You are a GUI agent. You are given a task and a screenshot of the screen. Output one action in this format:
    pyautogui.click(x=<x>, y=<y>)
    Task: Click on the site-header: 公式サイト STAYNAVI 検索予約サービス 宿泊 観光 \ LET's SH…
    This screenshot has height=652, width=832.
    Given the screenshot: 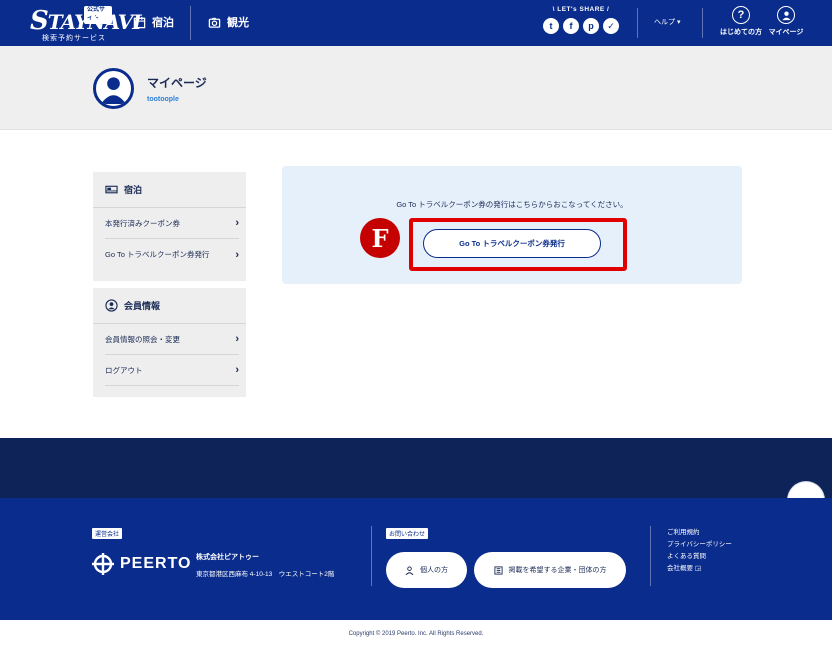 What is the action you would take?
    pyautogui.click(x=416, y=23)
    